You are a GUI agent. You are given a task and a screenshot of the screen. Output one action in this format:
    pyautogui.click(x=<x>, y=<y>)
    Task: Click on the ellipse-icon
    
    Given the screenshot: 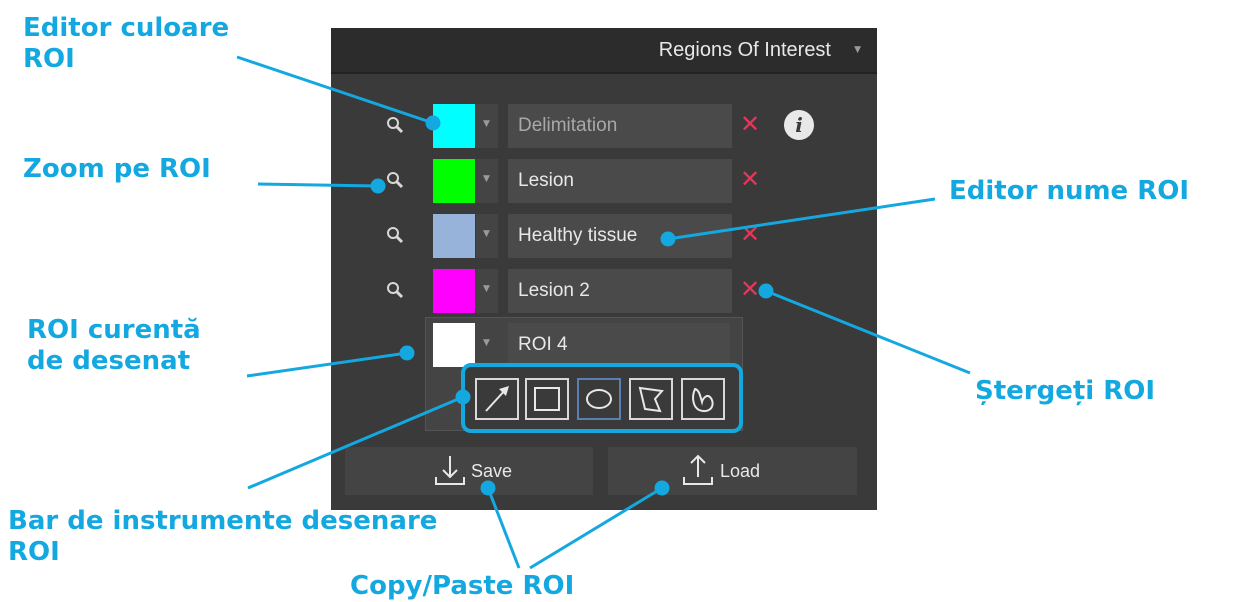 What is the action you would take?
    pyautogui.click(x=599, y=399)
    